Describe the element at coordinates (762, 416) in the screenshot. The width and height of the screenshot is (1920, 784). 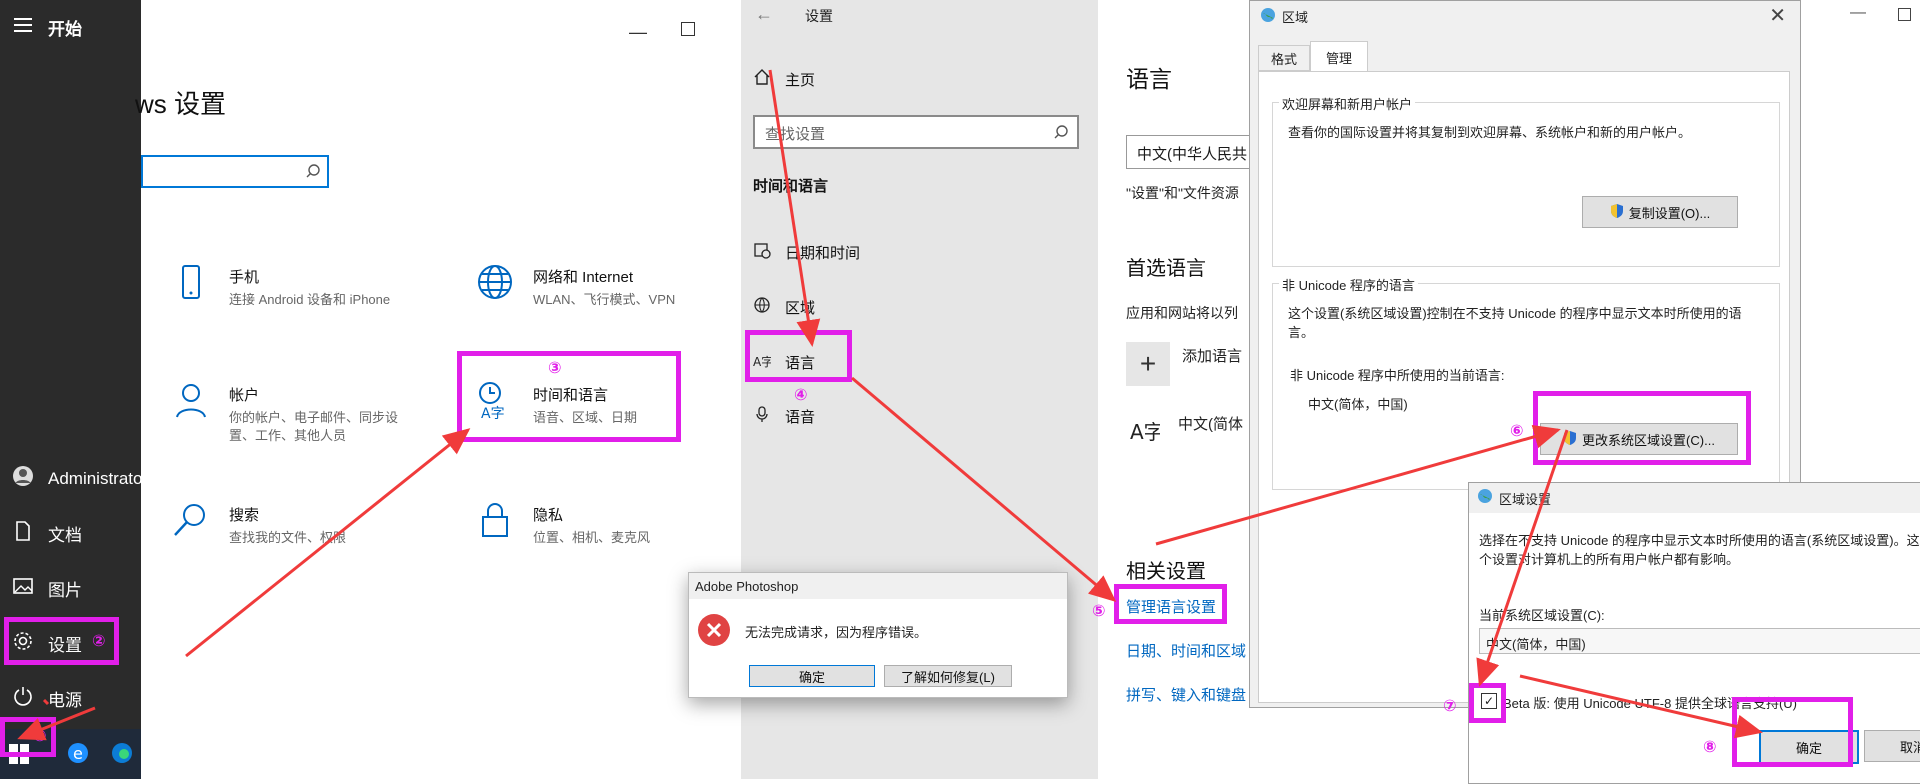
I see `microphone-icon` at that location.